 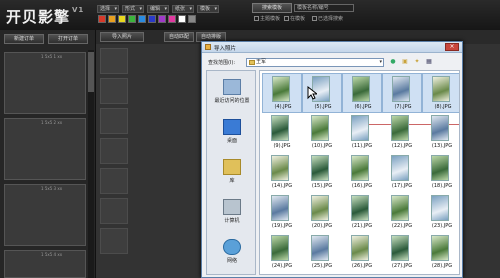 What do you see at coordinates (158, 9) in the screenshot?
I see `edit-dropdown: 编辑` at bounding box center [158, 9].